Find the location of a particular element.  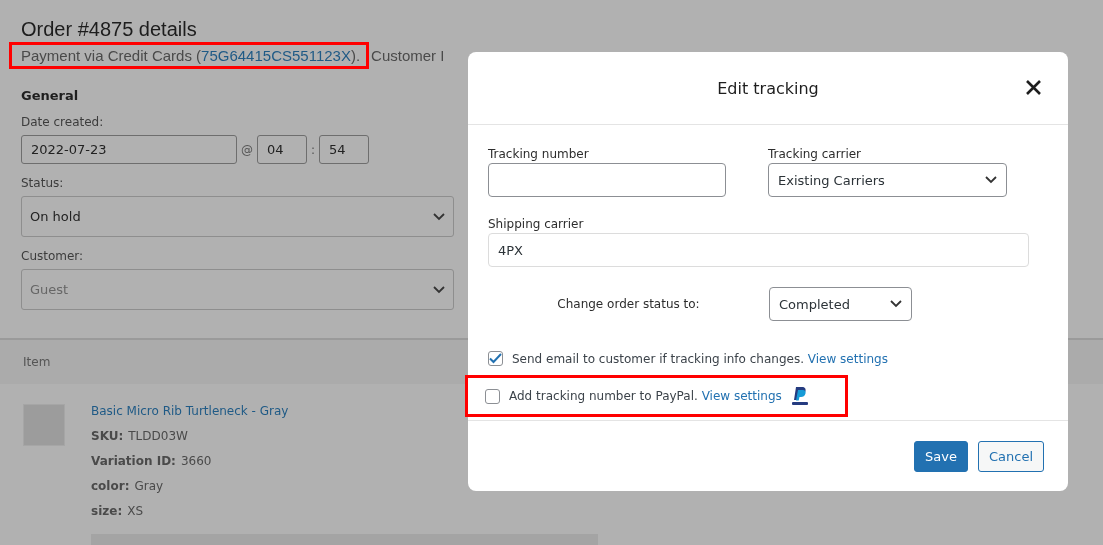

payment-info: Payment via Credit Cards (75G64415CS551123X). is located at coordinates (189, 55).